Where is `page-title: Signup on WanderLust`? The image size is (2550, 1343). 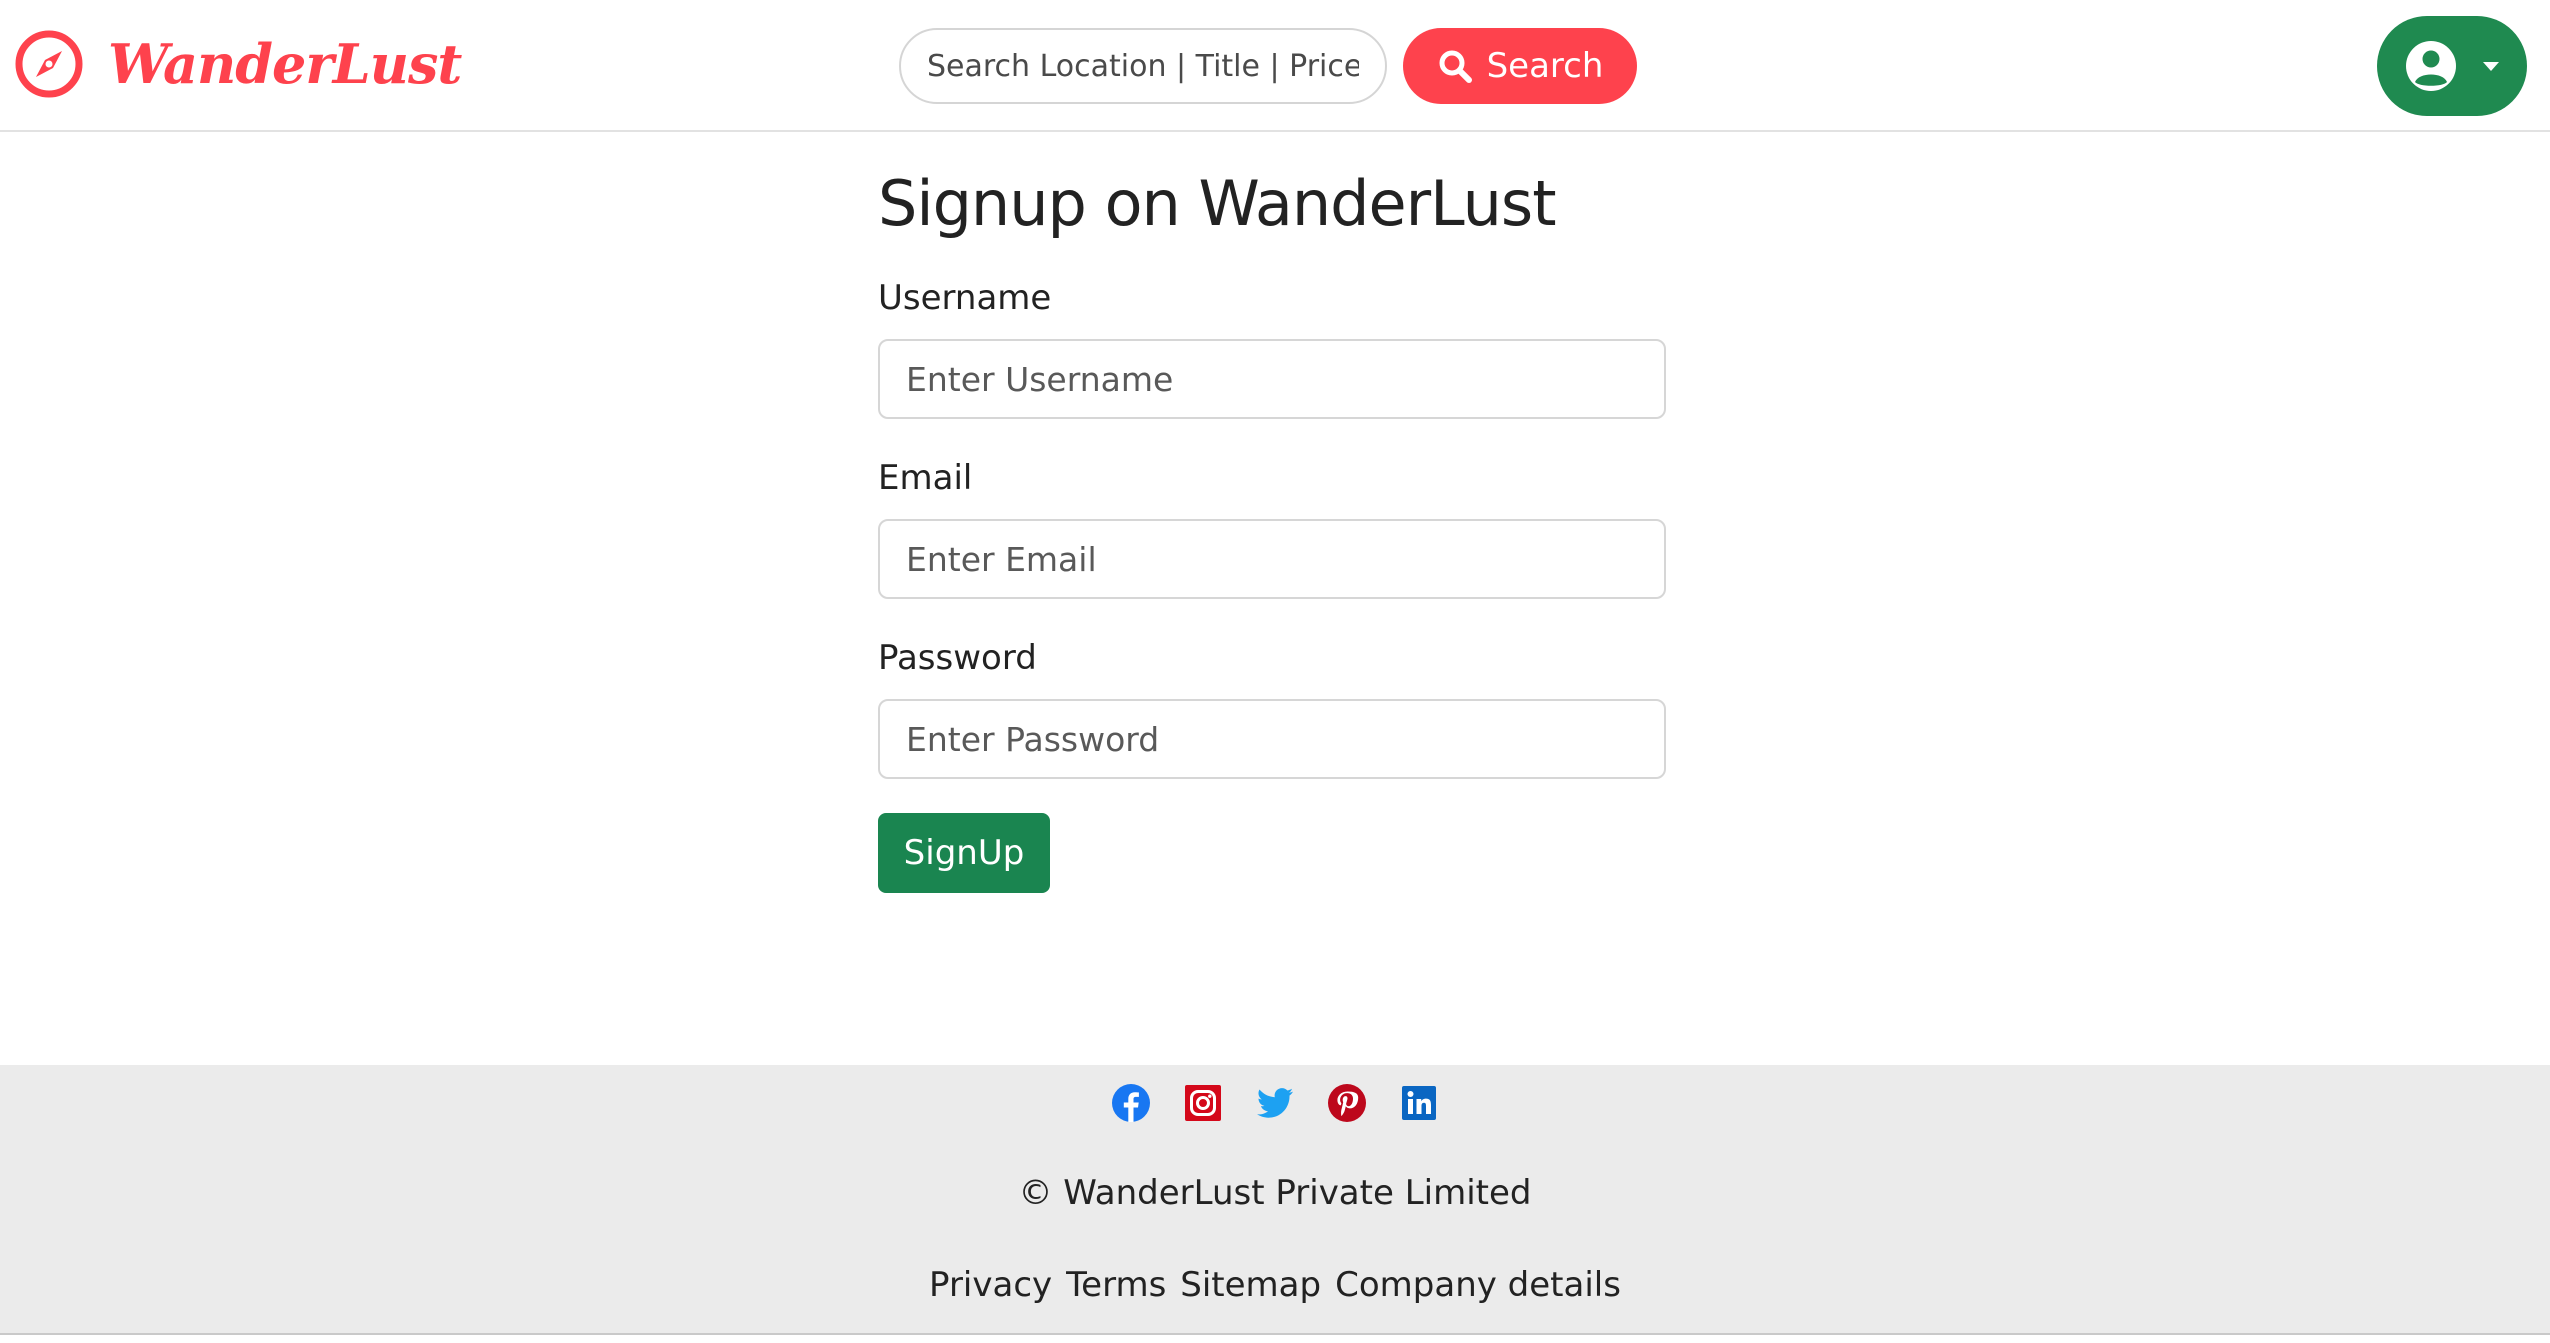
page-title: Signup on WanderLust is located at coordinates (1217, 203).